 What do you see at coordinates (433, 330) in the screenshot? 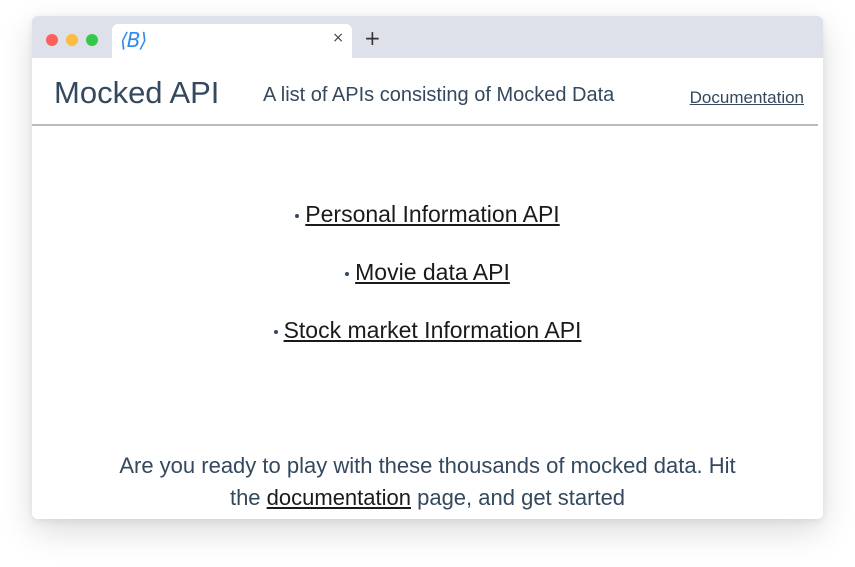
I see `stock-market-api-link: Stock market Information API` at bounding box center [433, 330].